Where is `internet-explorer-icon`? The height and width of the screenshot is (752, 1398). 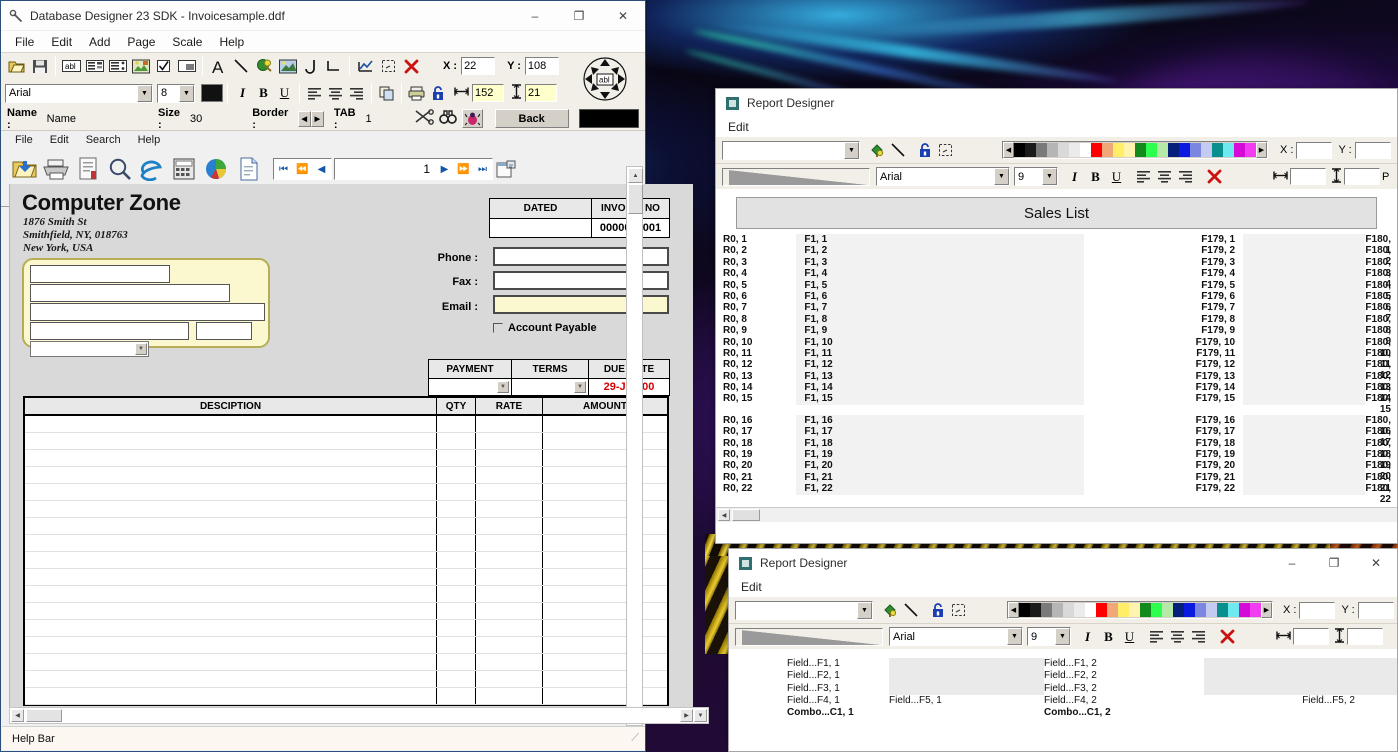 internet-explorer-icon is located at coordinates (152, 169).